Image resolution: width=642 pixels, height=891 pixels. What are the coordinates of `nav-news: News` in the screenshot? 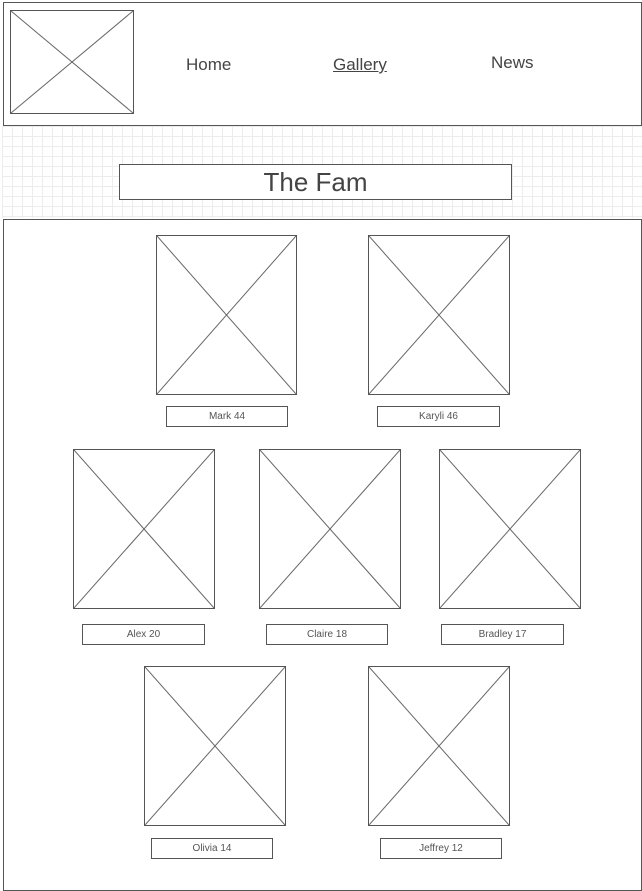 It's located at (512, 63).